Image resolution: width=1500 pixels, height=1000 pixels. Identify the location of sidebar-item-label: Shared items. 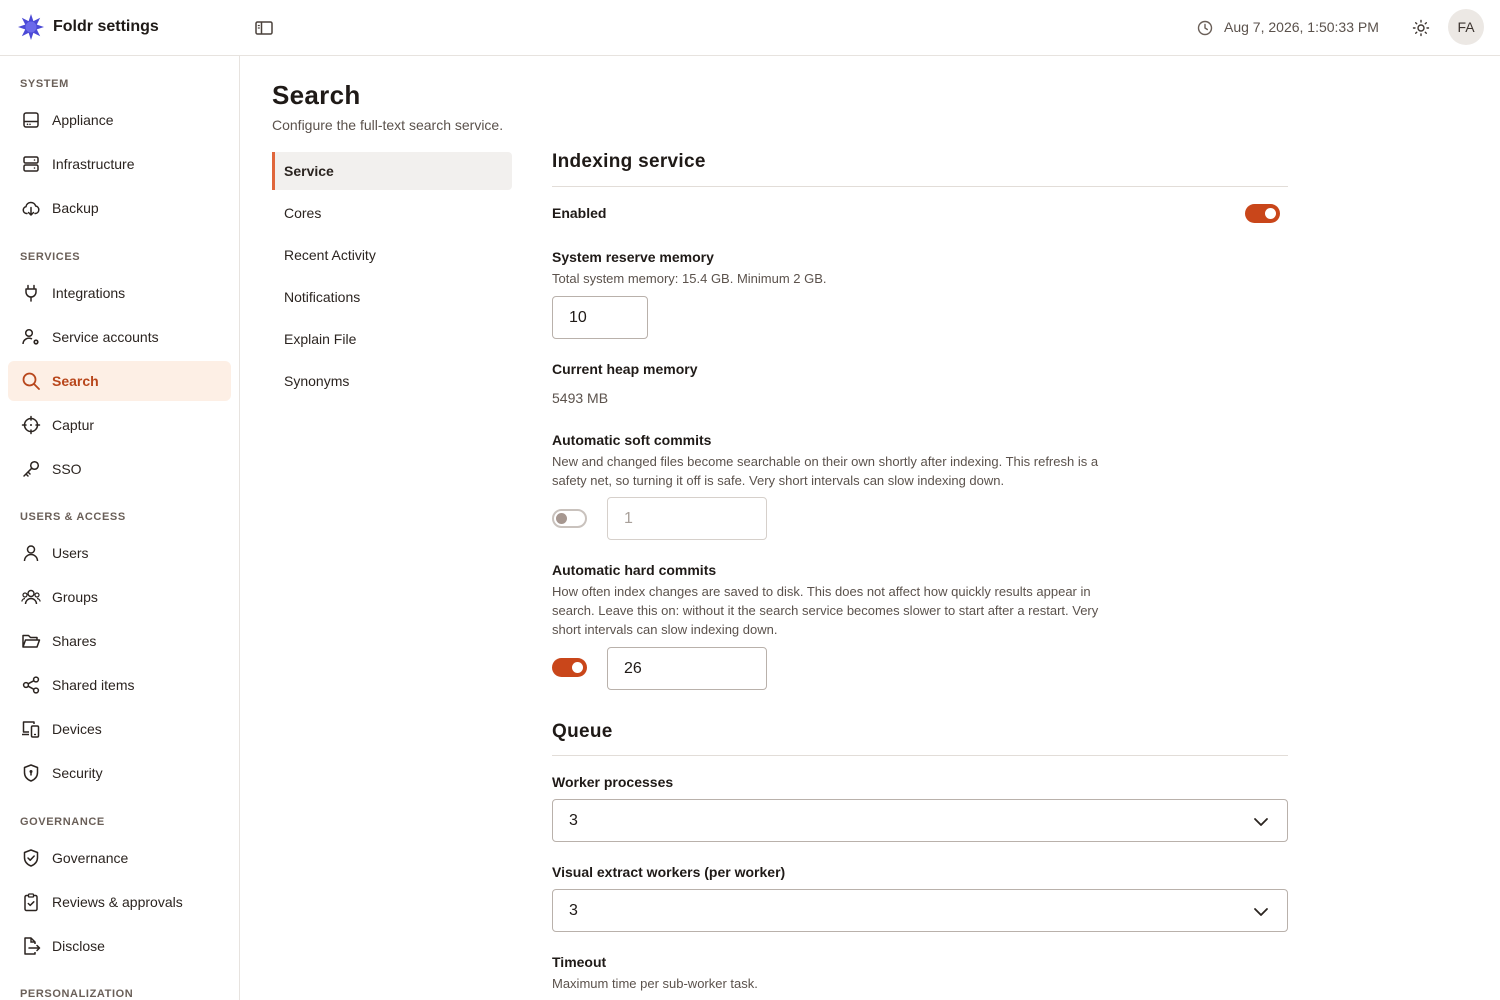
(93, 685).